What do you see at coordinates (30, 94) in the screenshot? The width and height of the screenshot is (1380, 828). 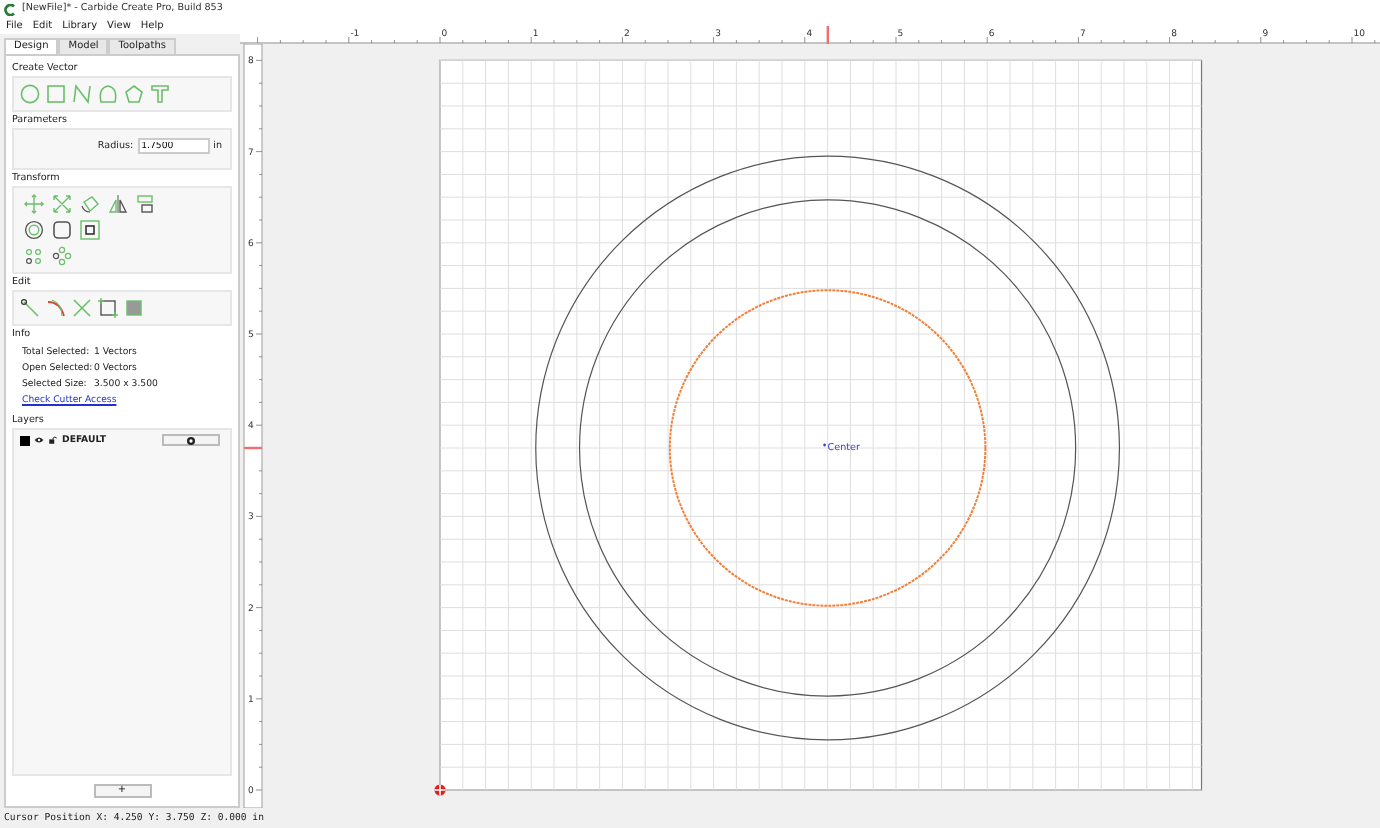 I see `circle-icon` at bounding box center [30, 94].